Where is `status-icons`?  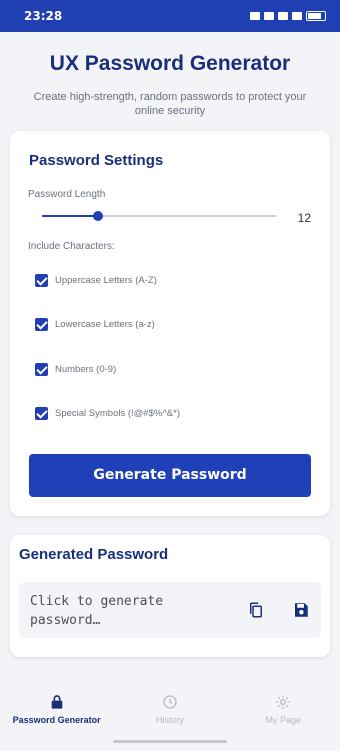
status-icons is located at coordinates (288, 16).